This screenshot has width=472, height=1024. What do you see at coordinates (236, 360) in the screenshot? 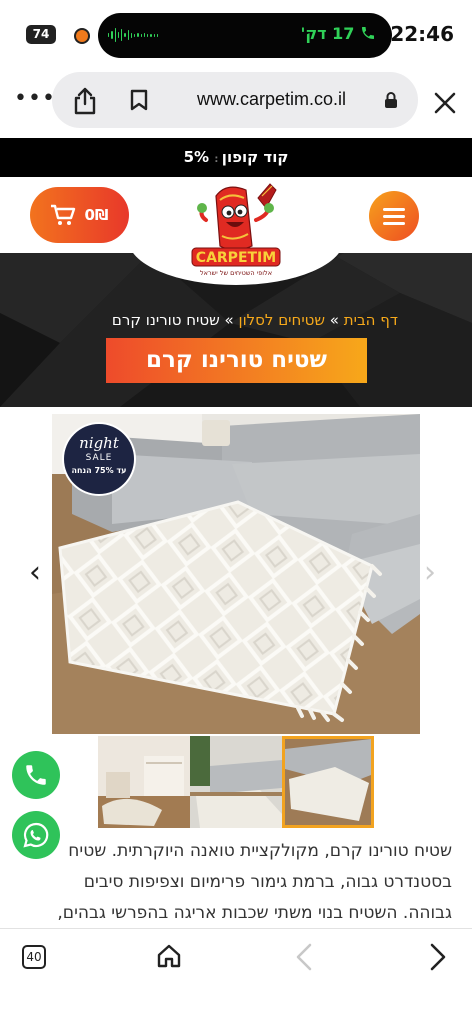
I see `page-title: שטיח טורינו קרם` at bounding box center [236, 360].